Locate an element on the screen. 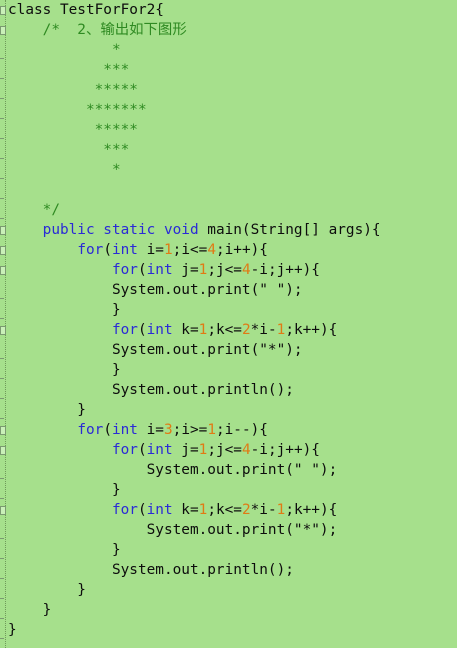 Image resolution: width=457 pixels, height=648 pixels. code-token: ;i<= is located at coordinates (190, 250).